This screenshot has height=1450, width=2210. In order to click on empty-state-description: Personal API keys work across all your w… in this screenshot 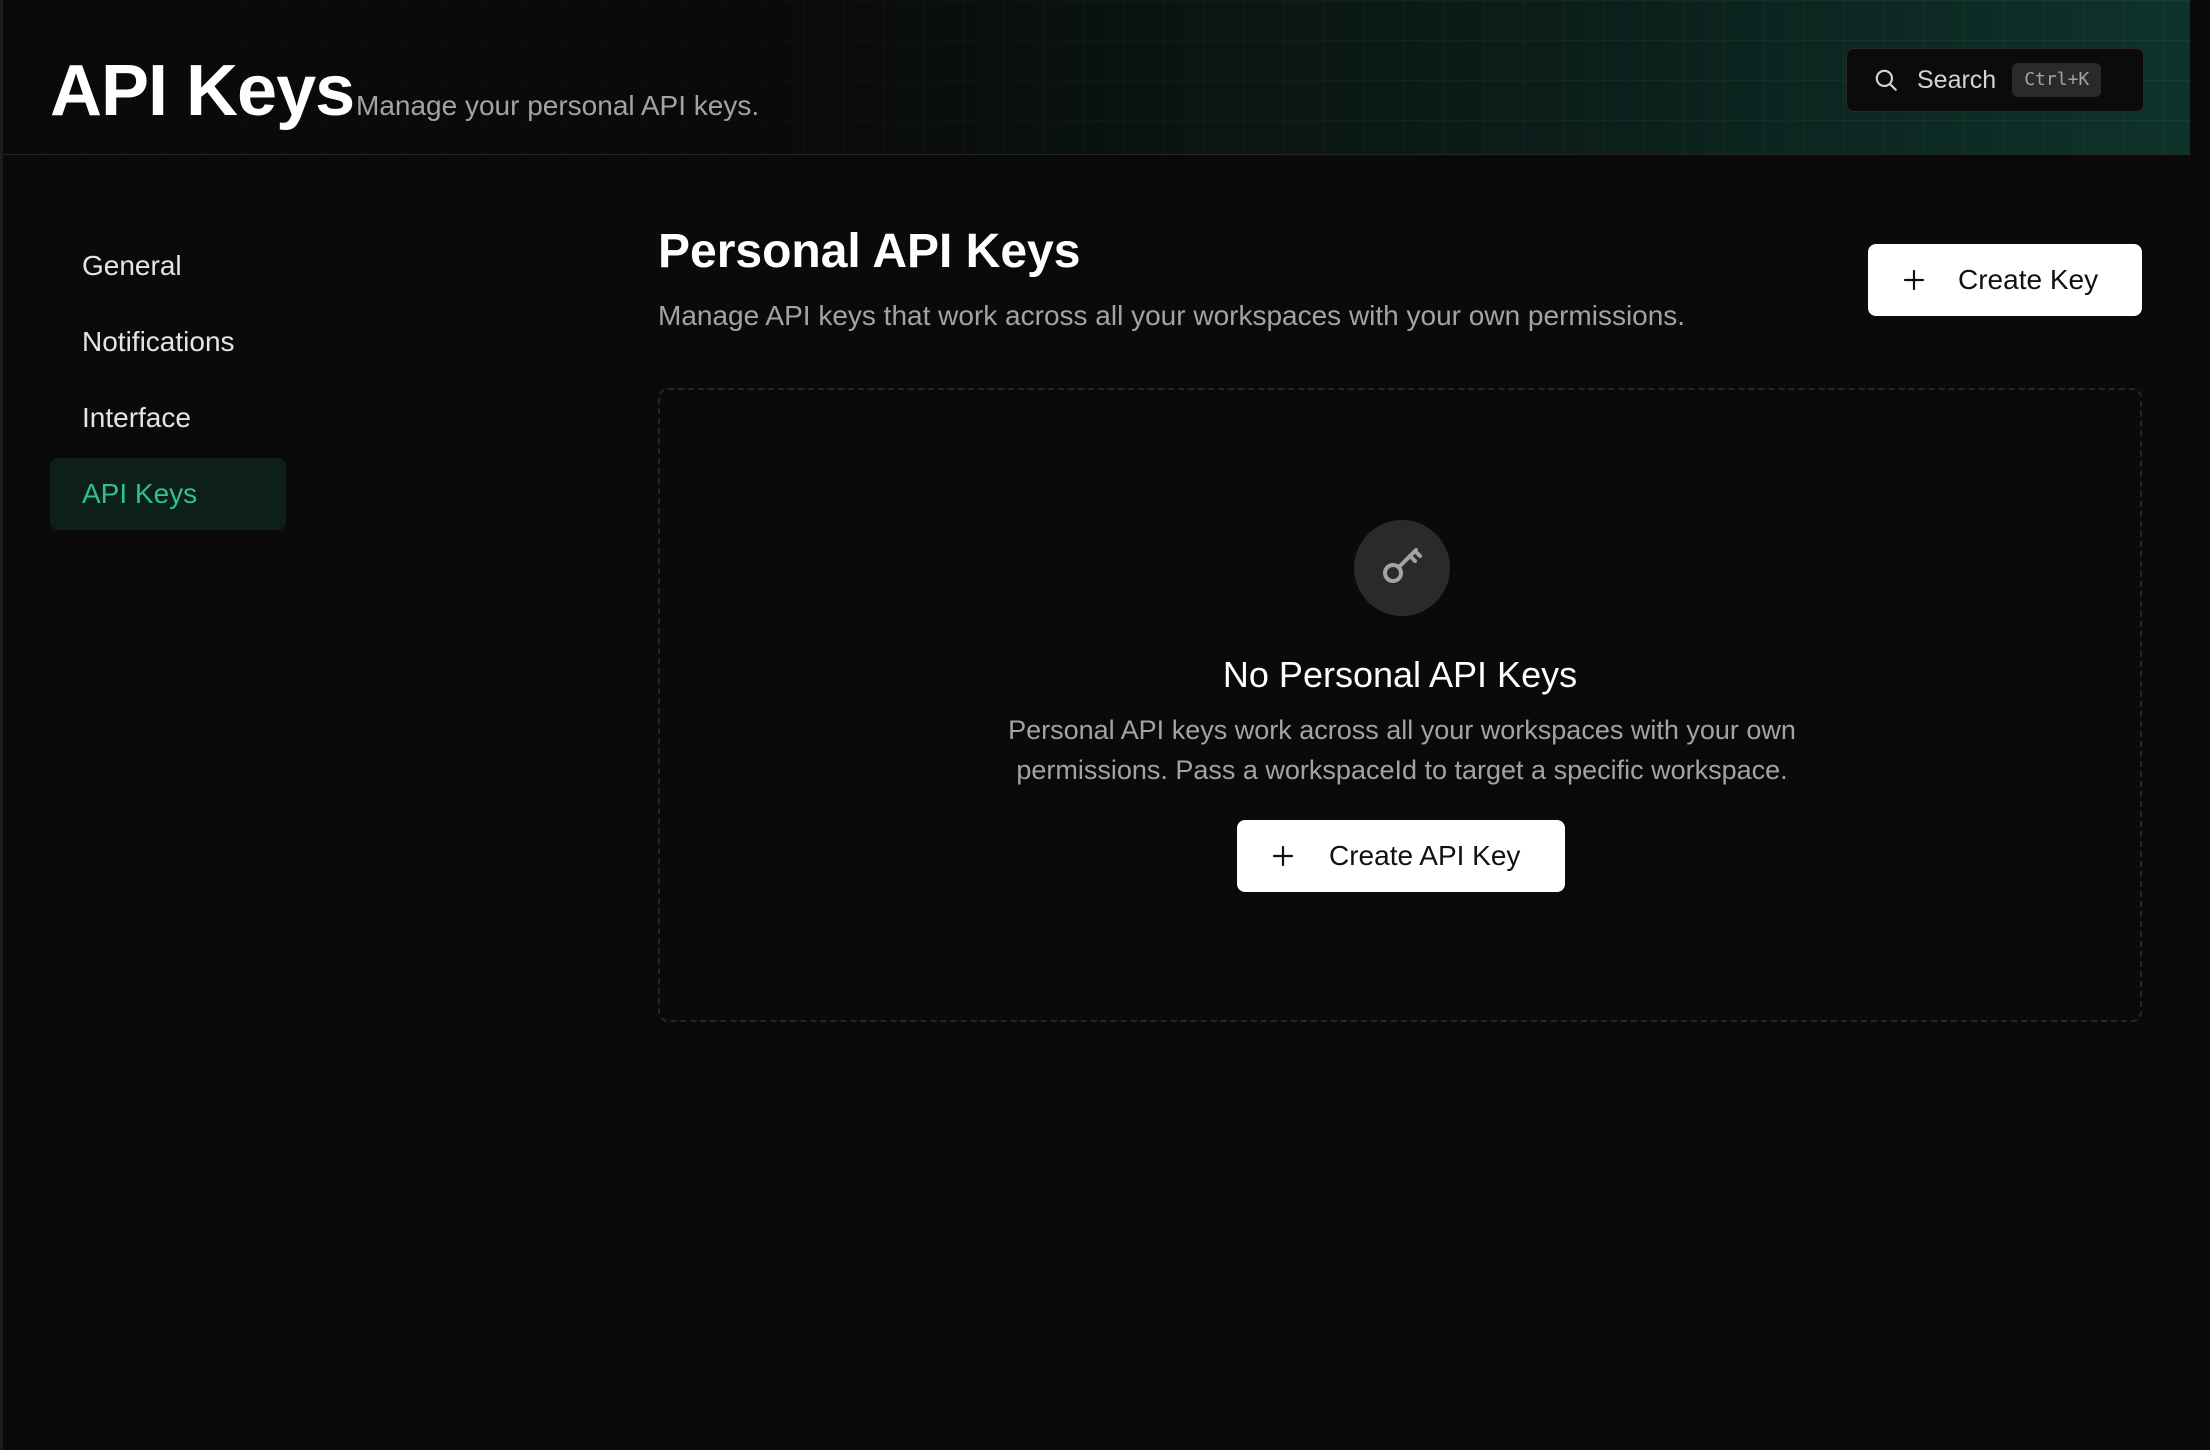, I will do `click(1402, 750)`.